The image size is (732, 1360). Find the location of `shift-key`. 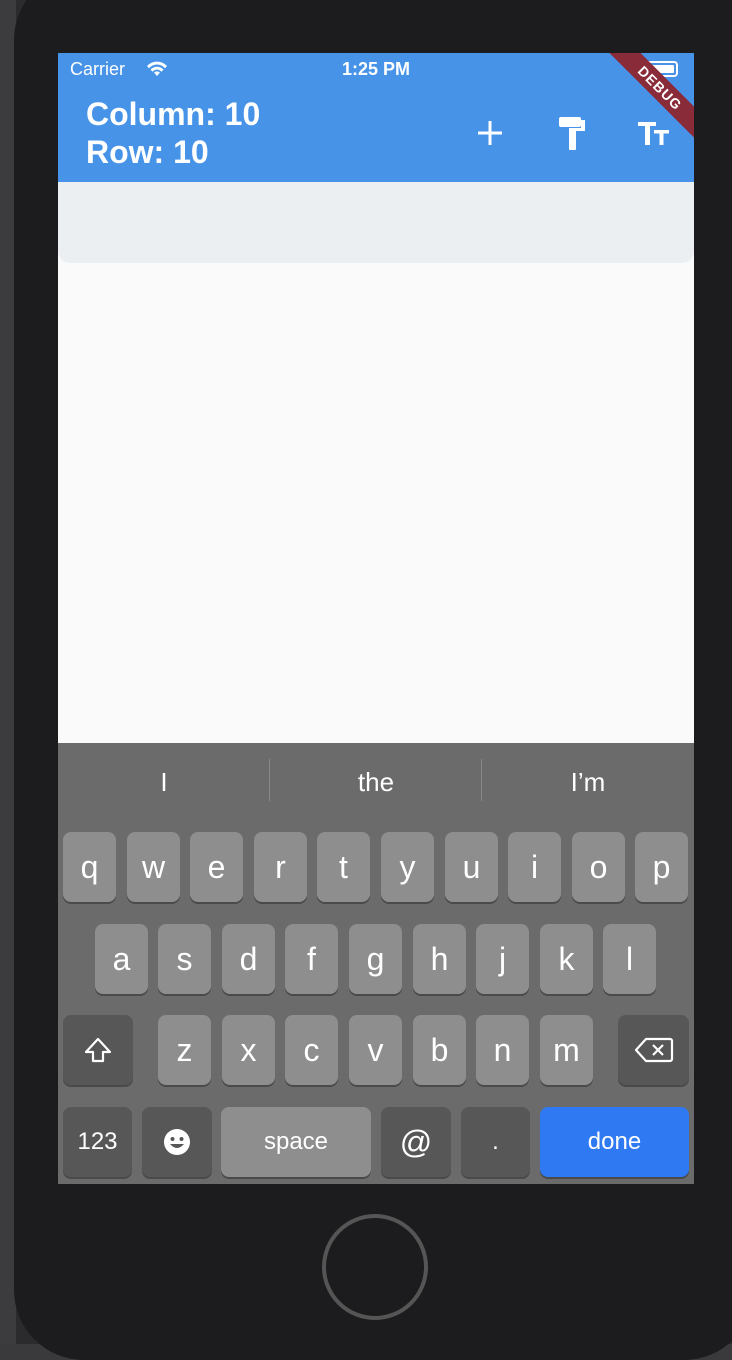

shift-key is located at coordinates (98, 1050).